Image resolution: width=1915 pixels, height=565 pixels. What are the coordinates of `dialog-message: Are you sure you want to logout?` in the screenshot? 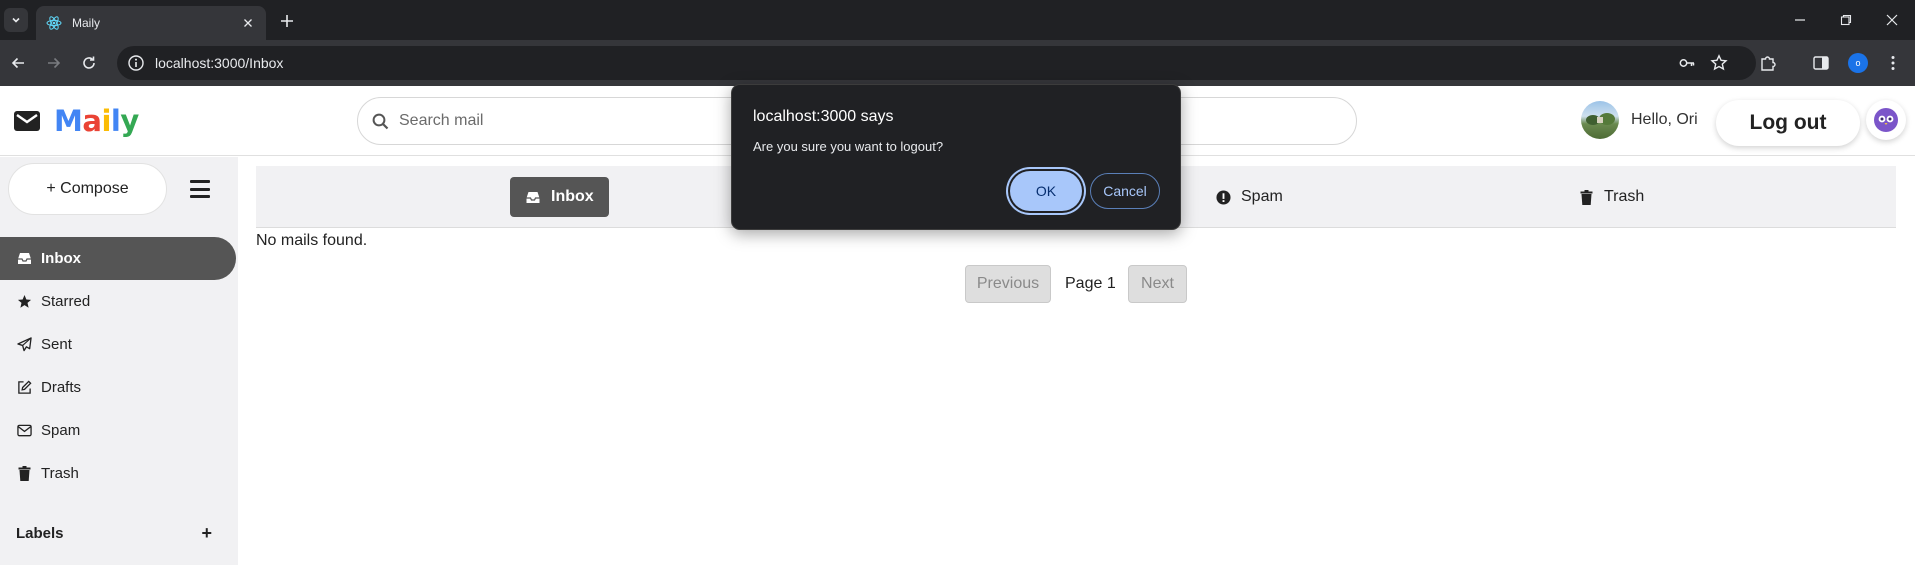 It's located at (848, 146).